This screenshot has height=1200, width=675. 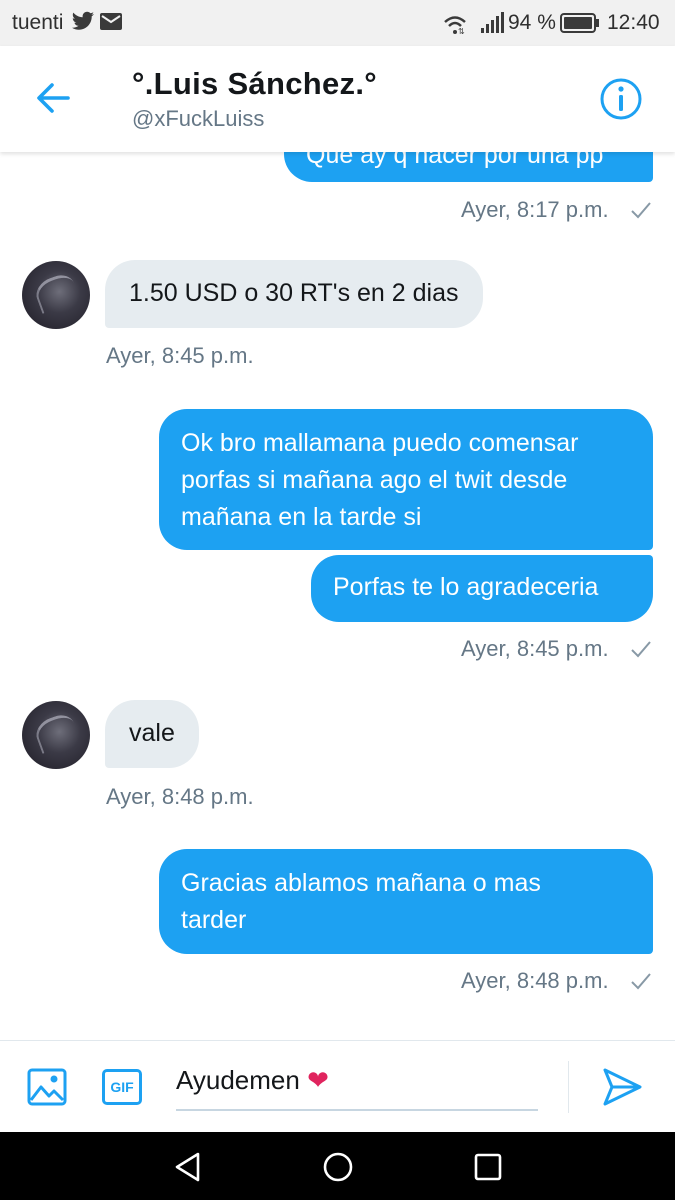 I want to click on image-icon, so click(x=47, y=1087).